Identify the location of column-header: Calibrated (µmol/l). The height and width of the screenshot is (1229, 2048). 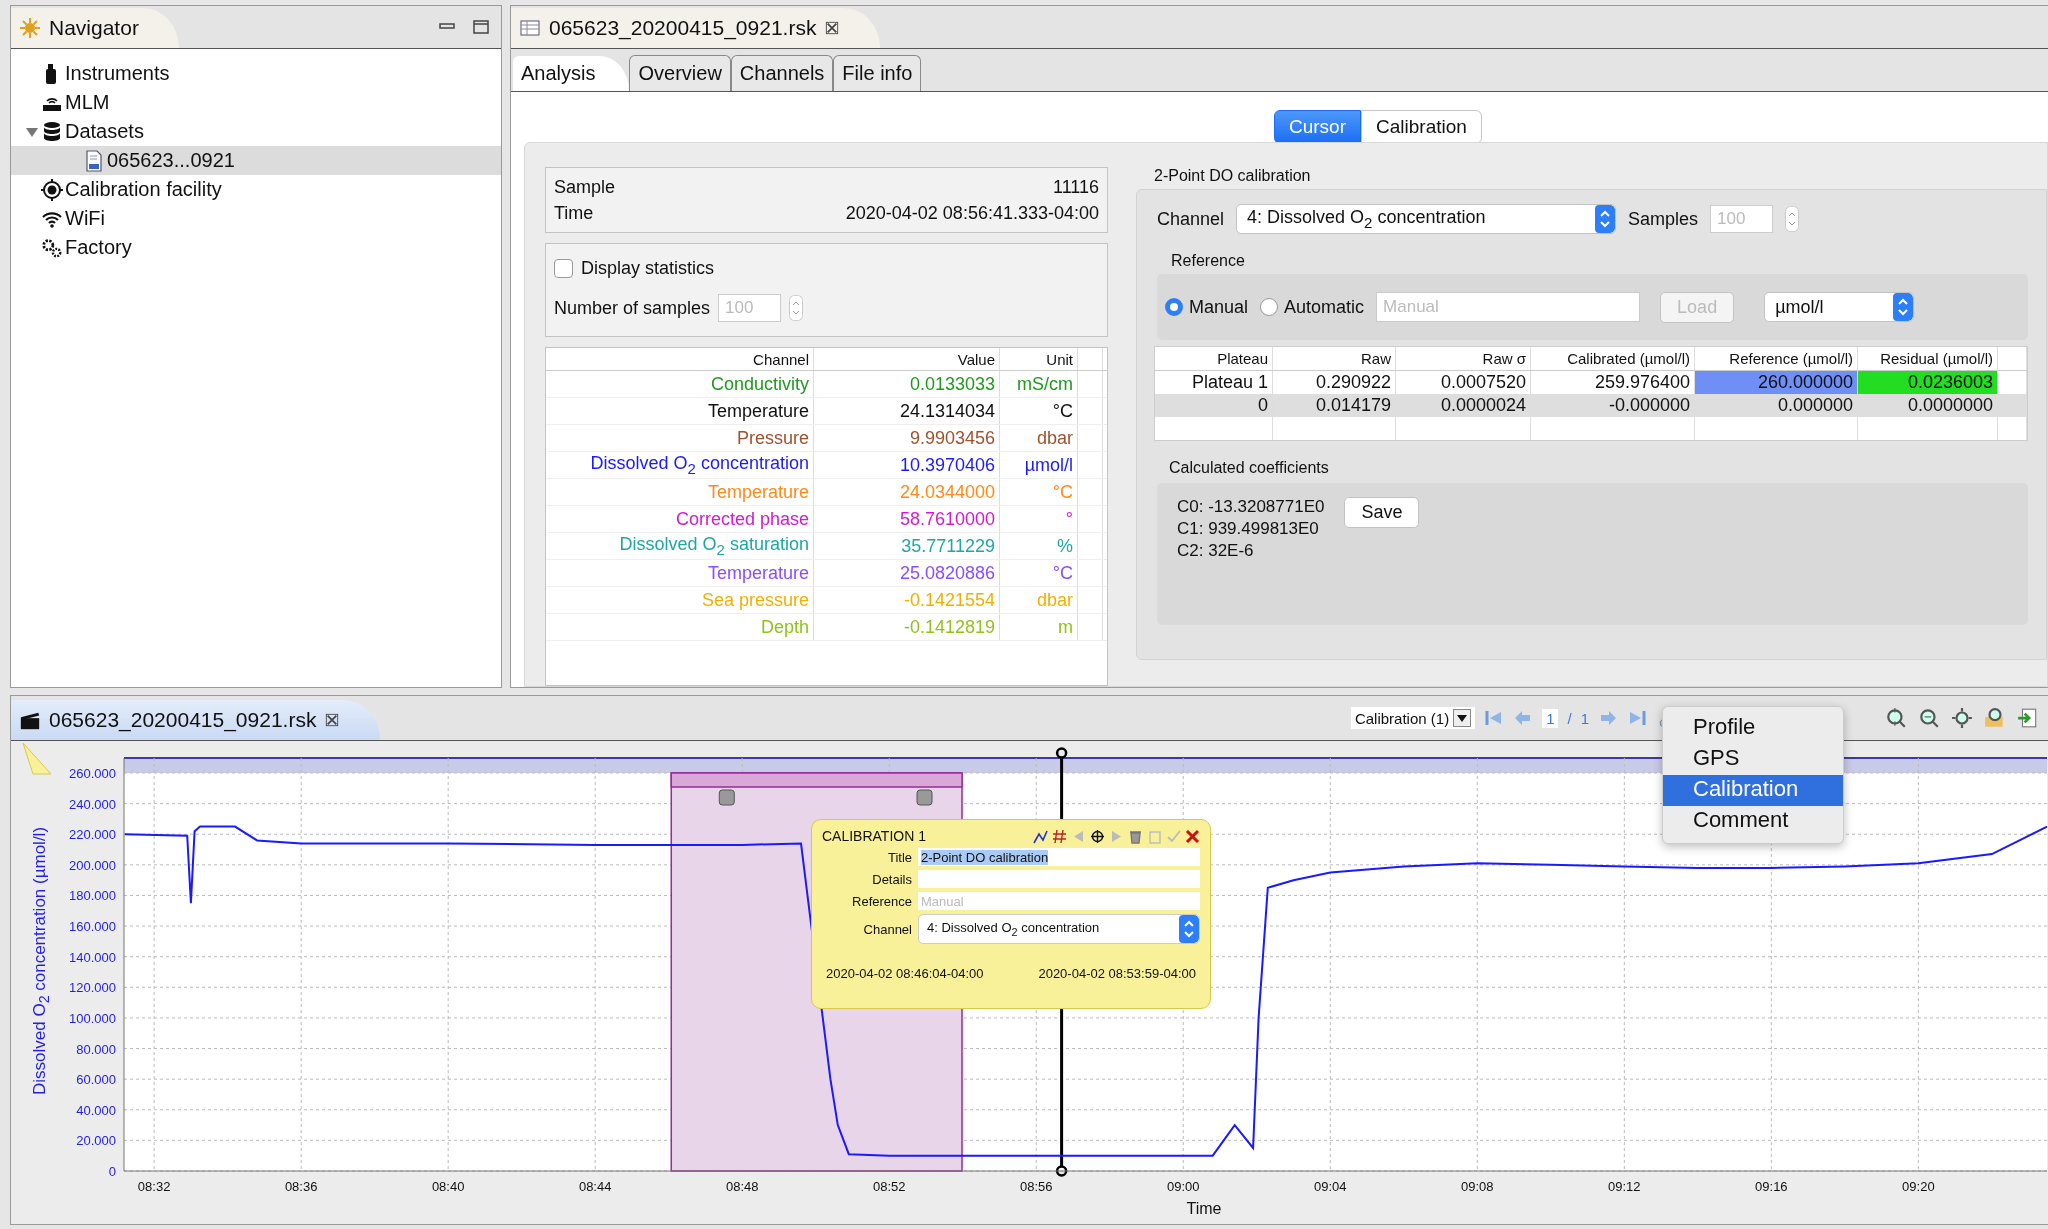
(1613, 358).